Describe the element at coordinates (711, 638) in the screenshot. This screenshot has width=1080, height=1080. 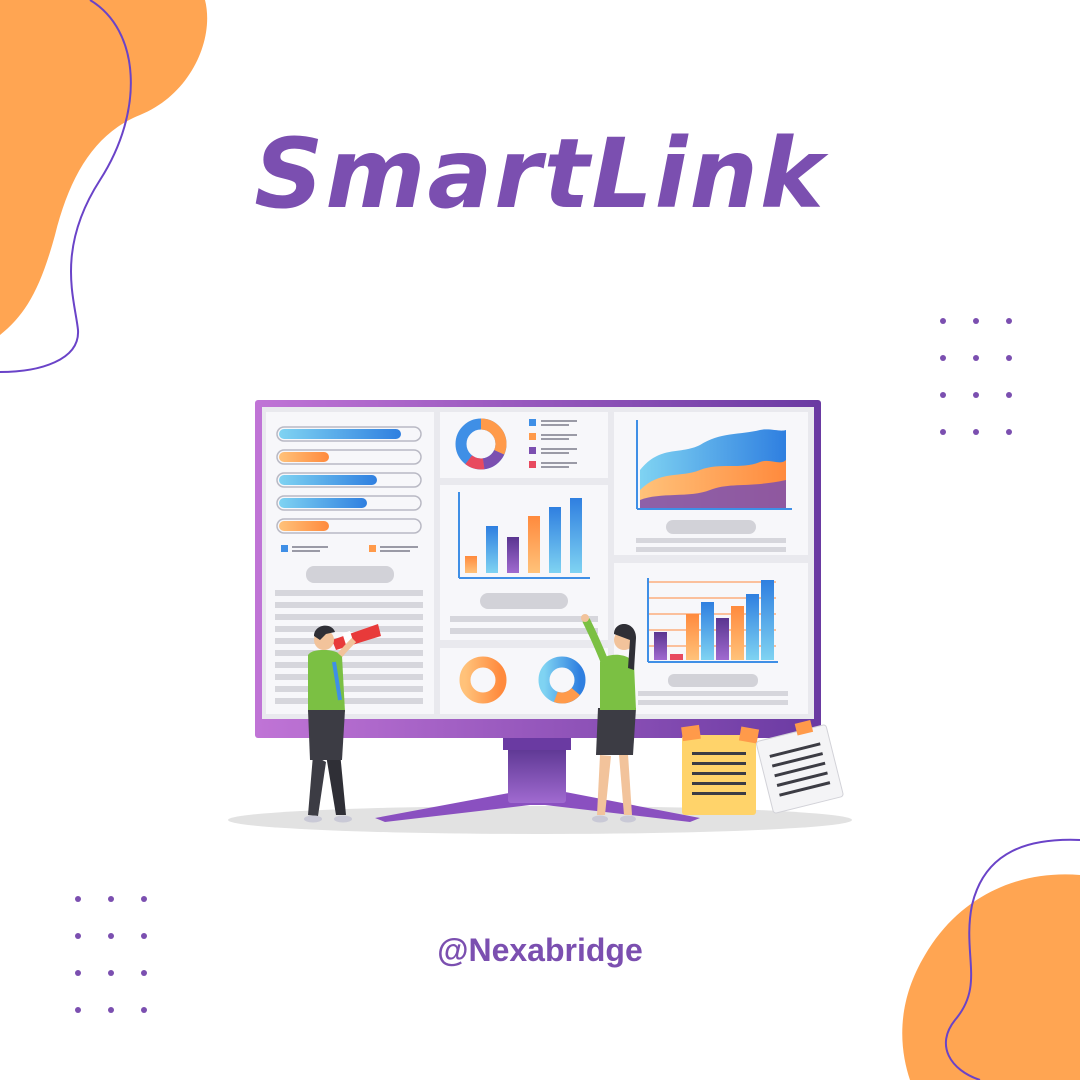
I see `bar-chart-grid-icon` at that location.